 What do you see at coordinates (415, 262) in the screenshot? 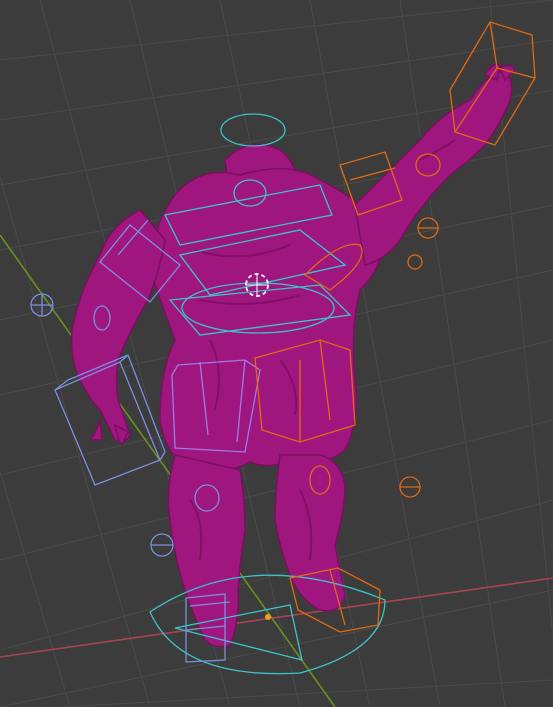
I see `right-wrist-gizmo` at bounding box center [415, 262].